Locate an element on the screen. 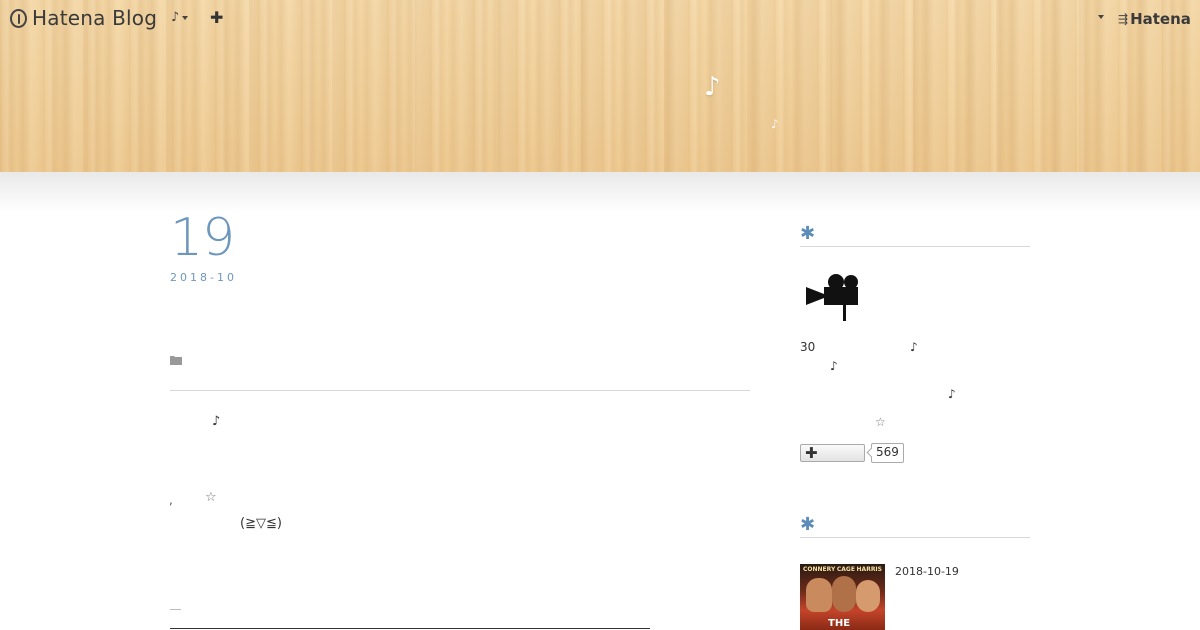 The image size is (1200, 630). entry-title-divider is located at coordinates (460, 390).